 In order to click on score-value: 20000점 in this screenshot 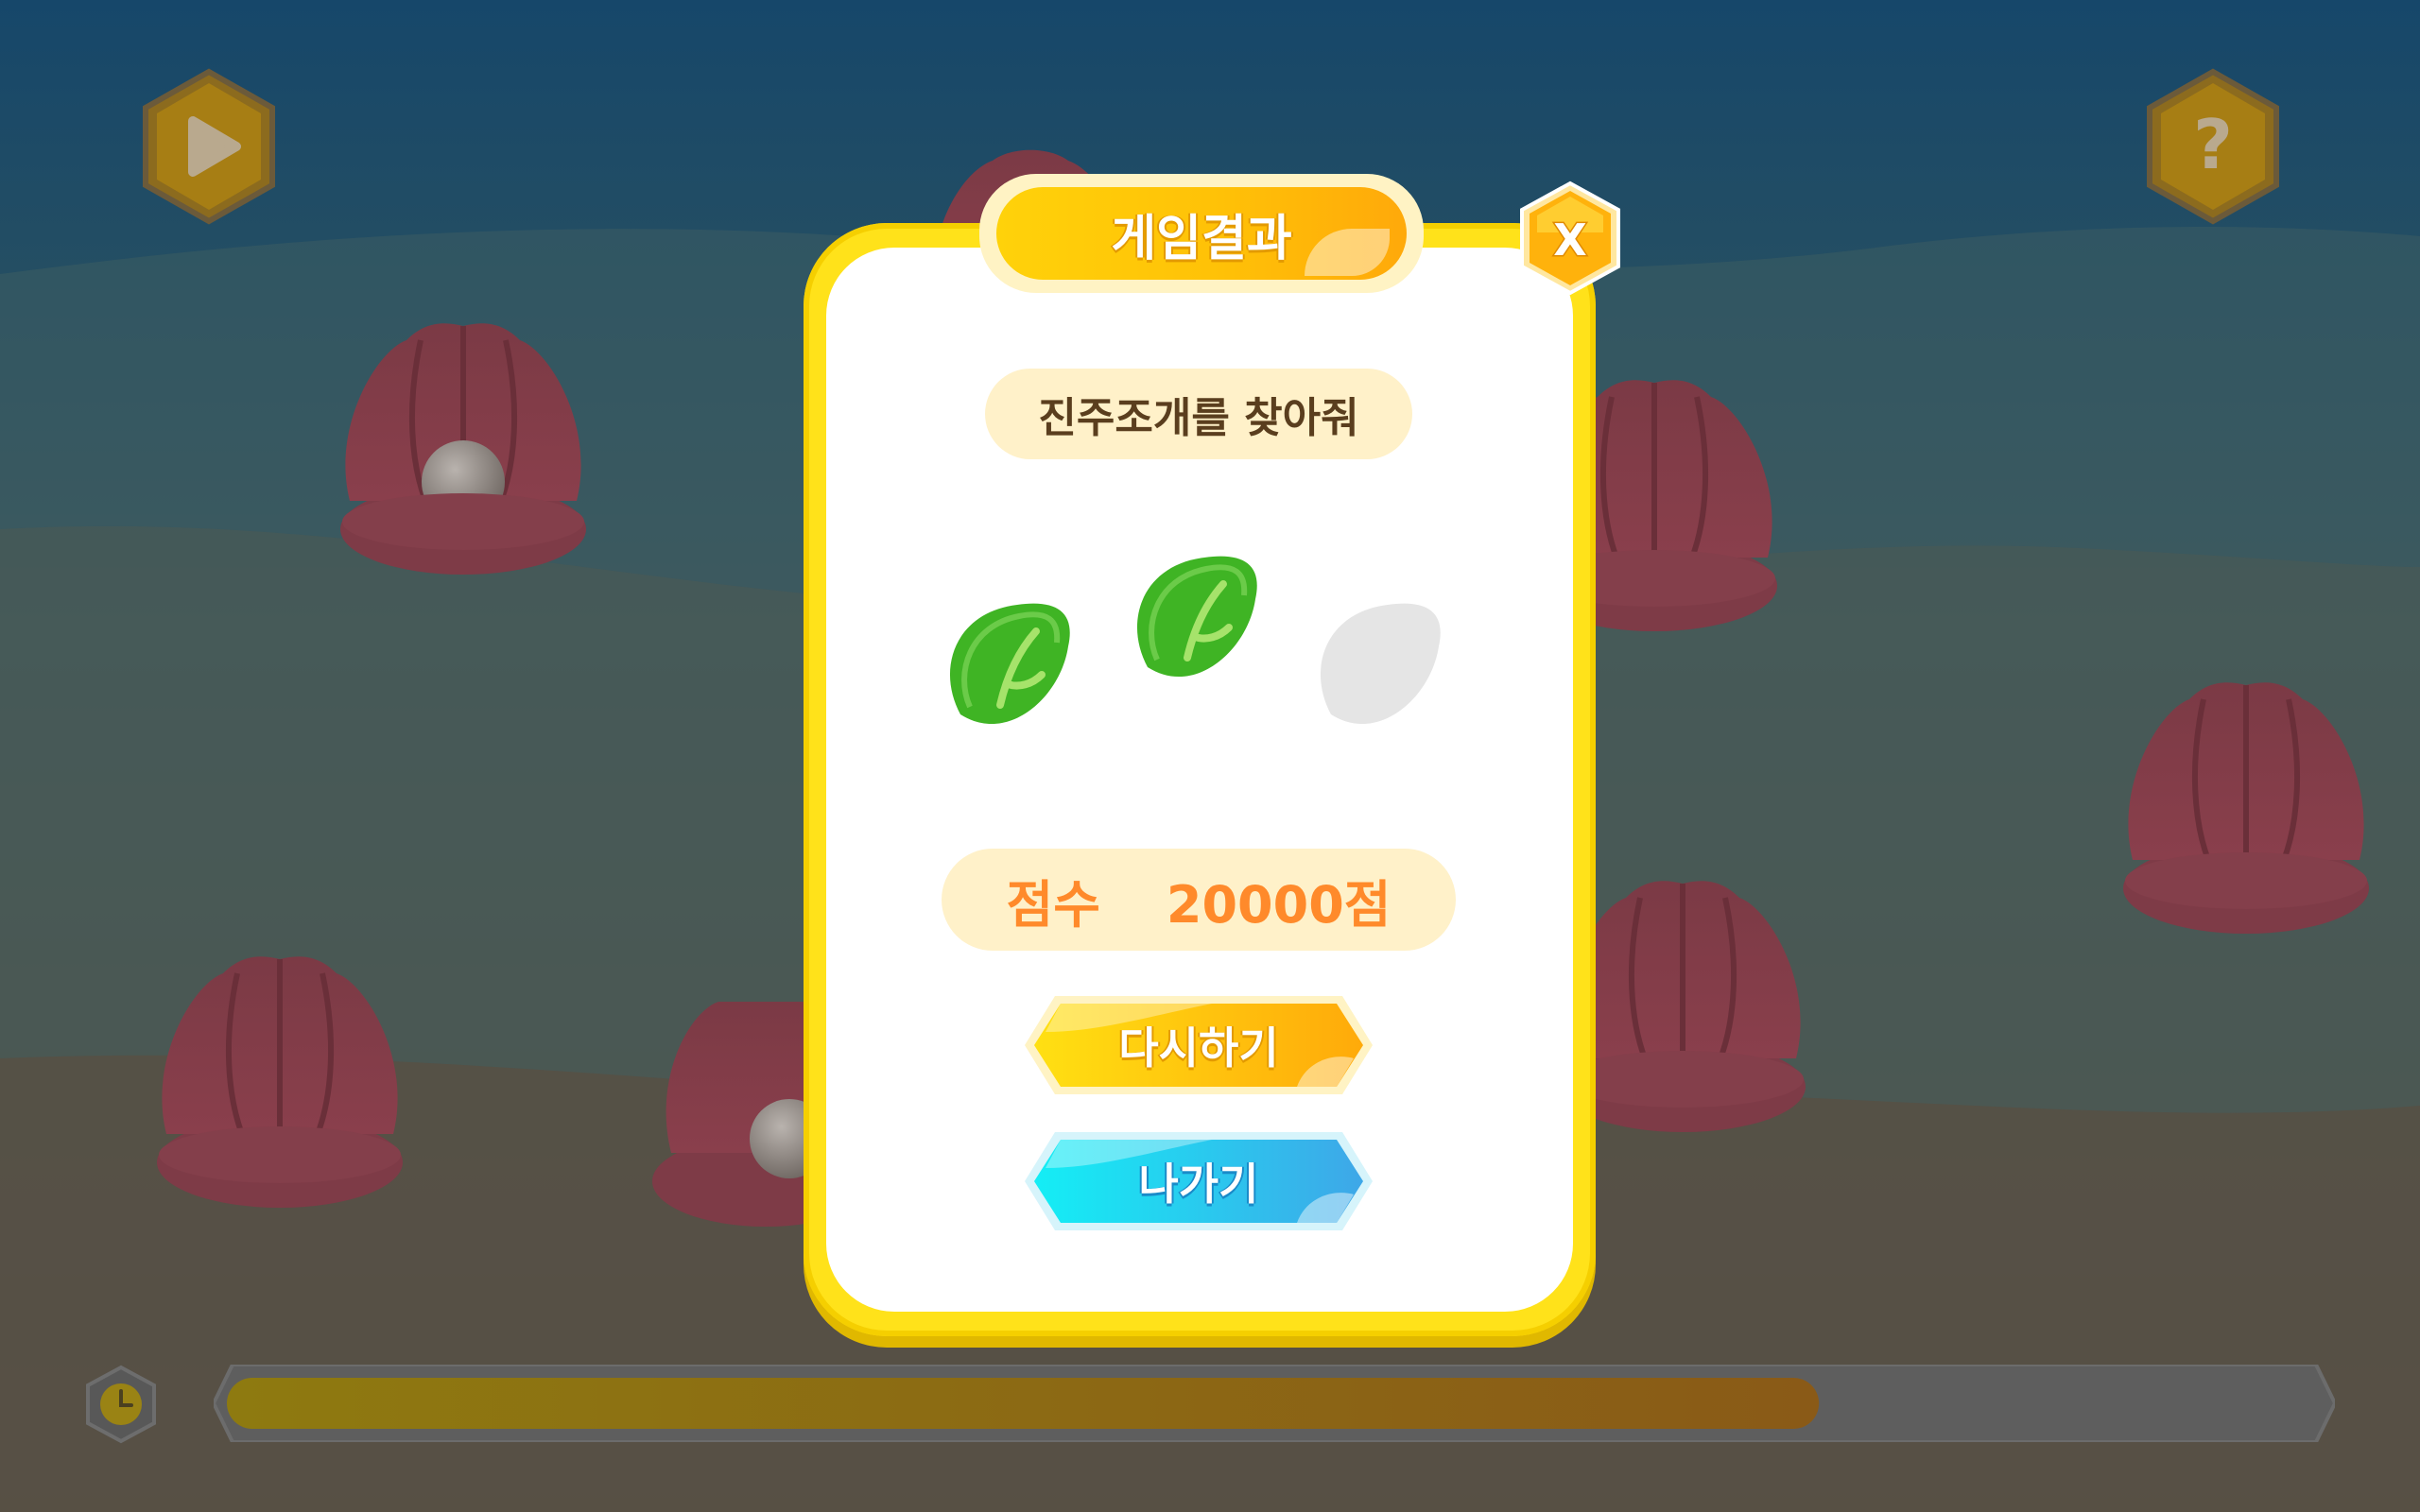, I will do `click(1279, 904)`.